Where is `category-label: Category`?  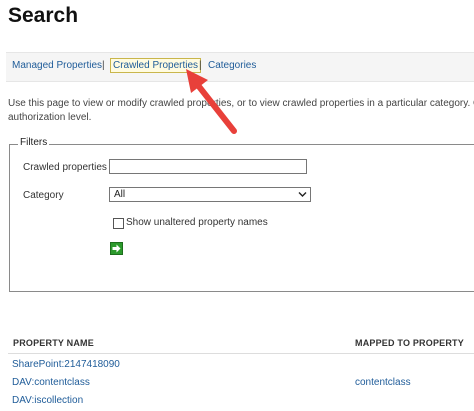
category-label: Category is located at coordinates (43, 195).